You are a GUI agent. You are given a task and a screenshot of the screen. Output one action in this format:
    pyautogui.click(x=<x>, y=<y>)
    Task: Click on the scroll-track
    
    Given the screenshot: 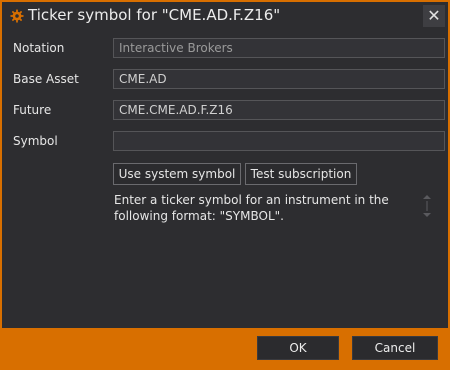 What is the action you would take?
    pyautogui.click(x=427, y=206)
    